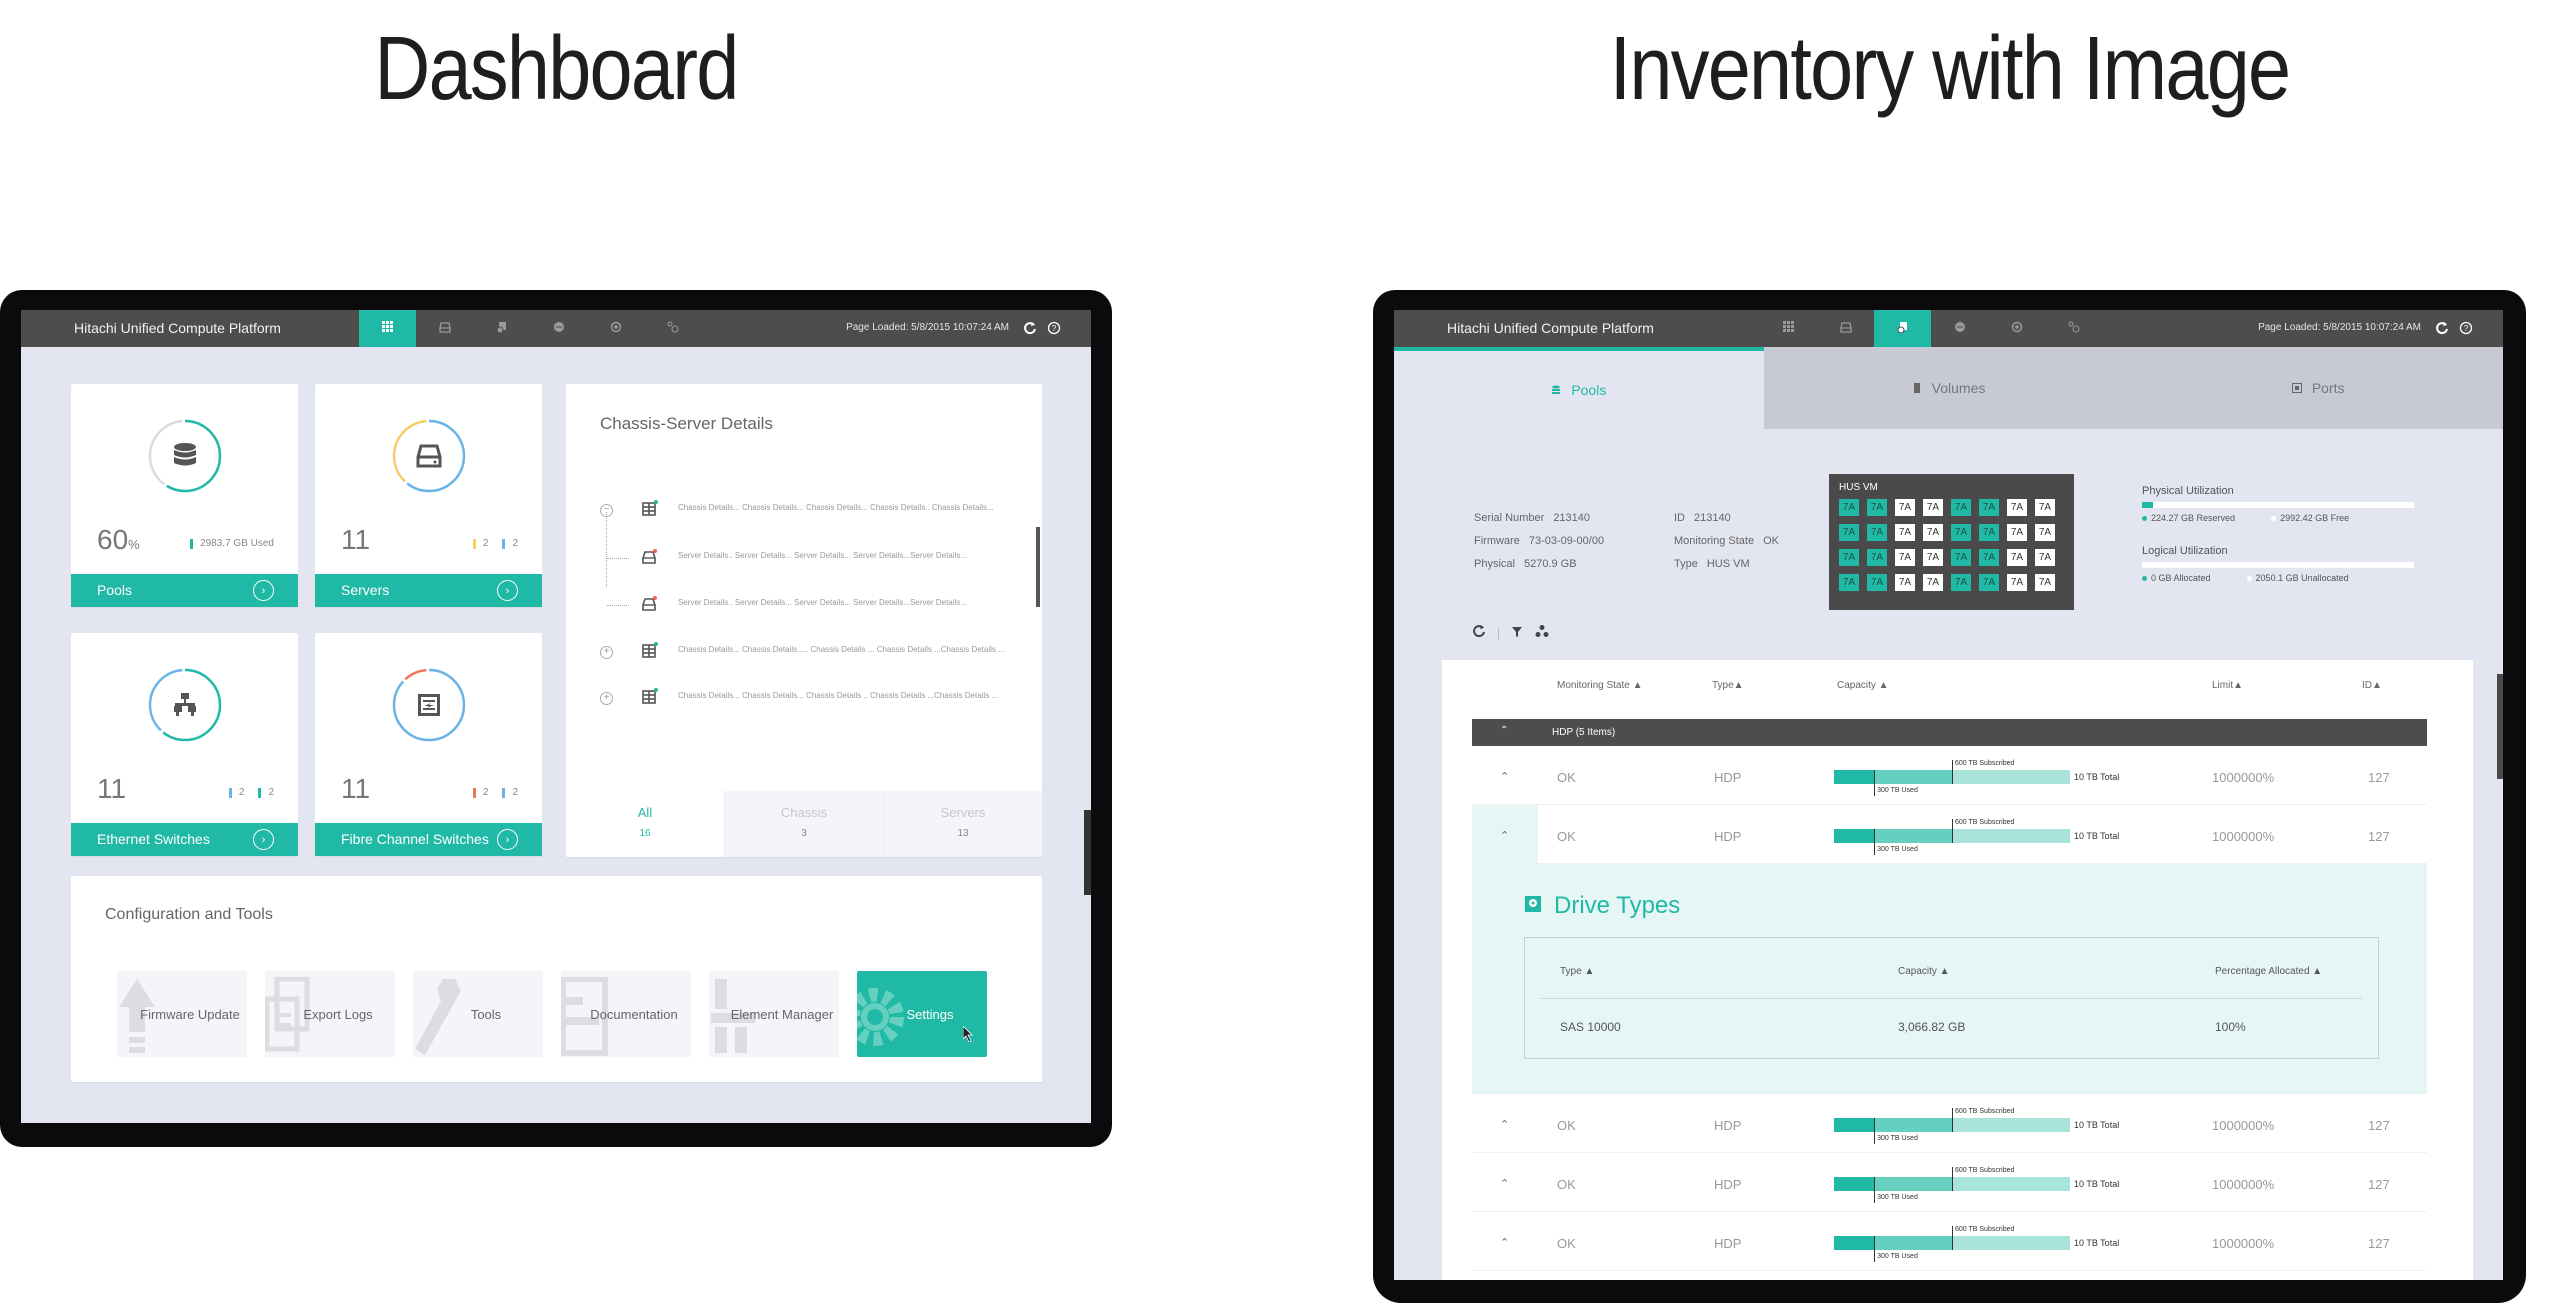  Describe the element at coordinates (1542, 633) in the screenshot. I see `group-icon` at that location.